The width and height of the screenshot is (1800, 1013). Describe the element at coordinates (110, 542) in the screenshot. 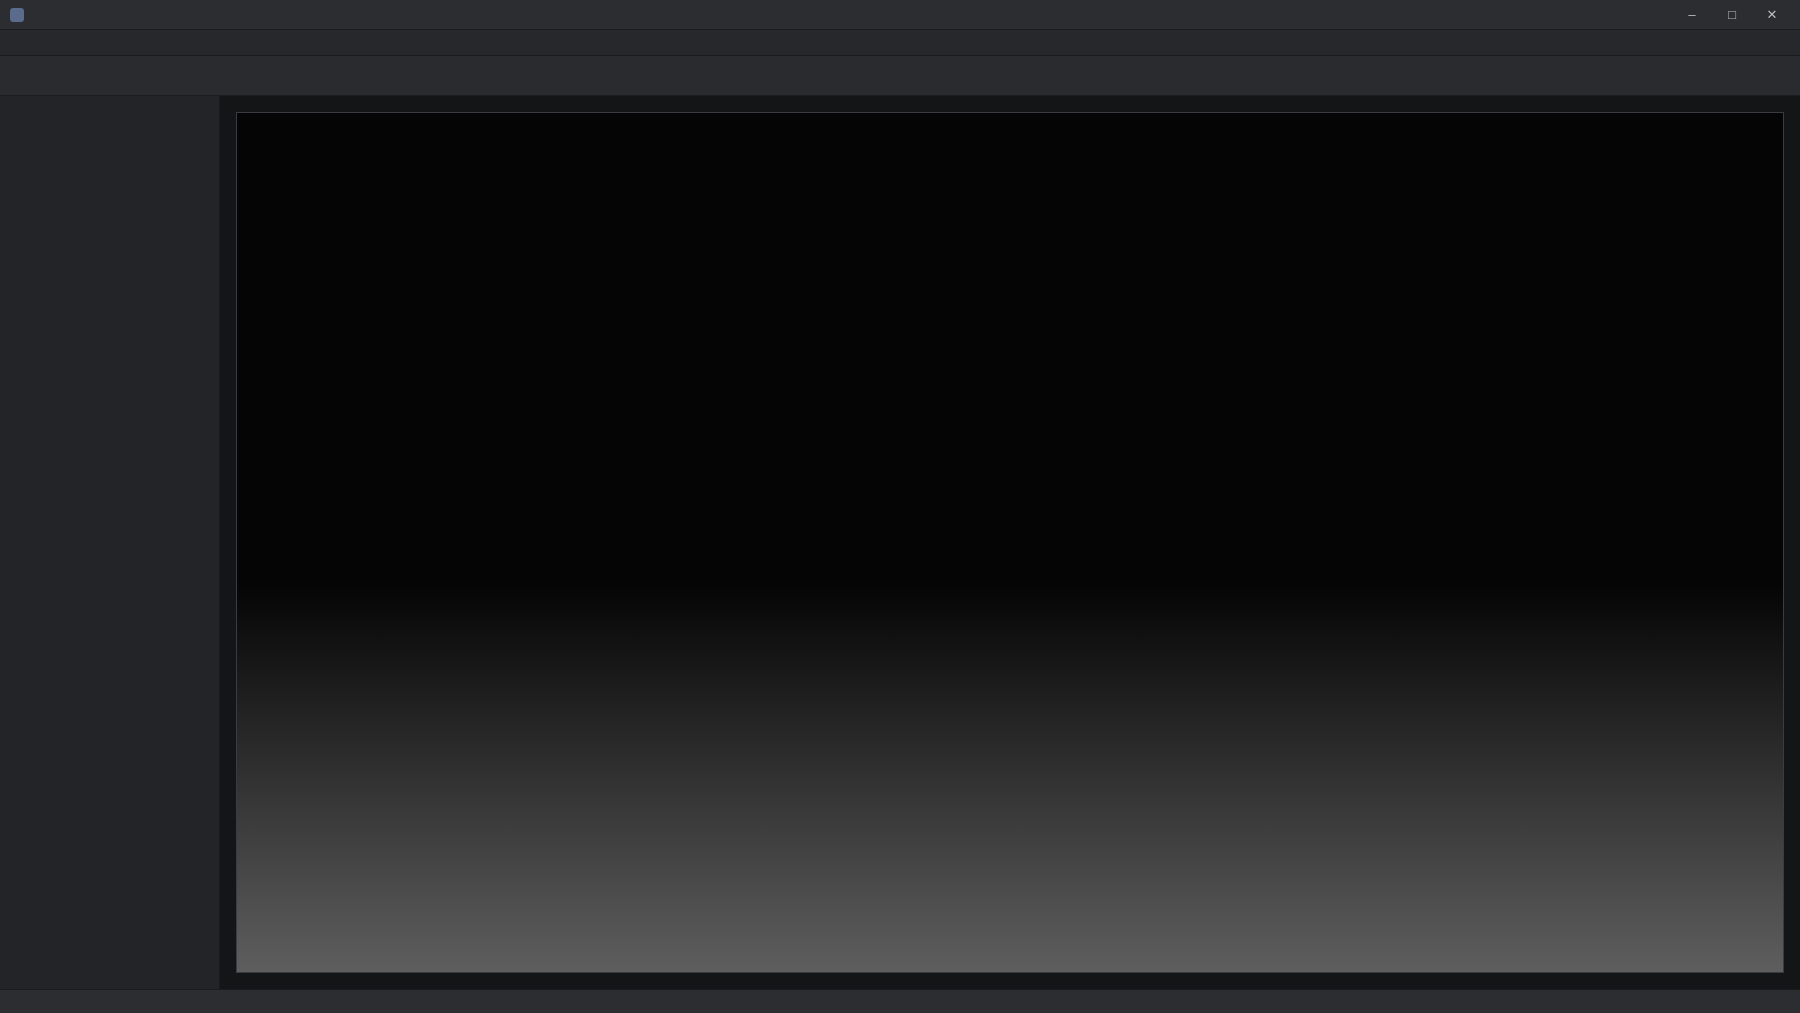

I see `sidebar` at that location.